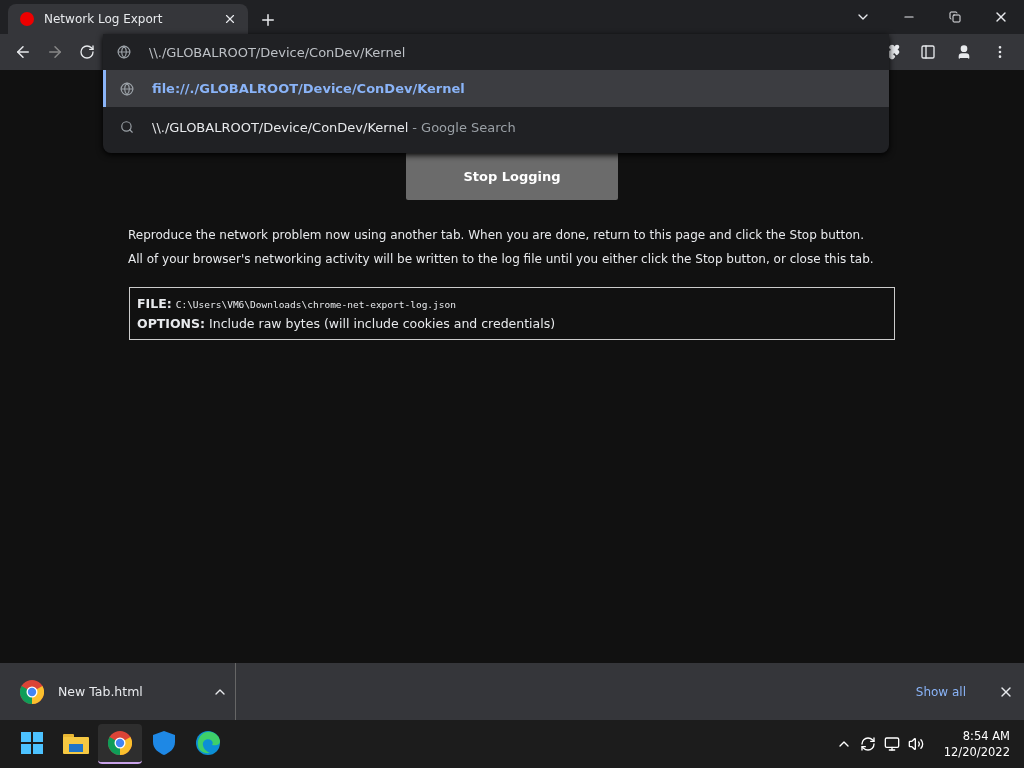 Image resolution: width=1024 pixels, height=768 pixels. What do you see at coordinates (915, 744) in the screenshot?
I see `volume-icon` at bounding box center [915, 744].